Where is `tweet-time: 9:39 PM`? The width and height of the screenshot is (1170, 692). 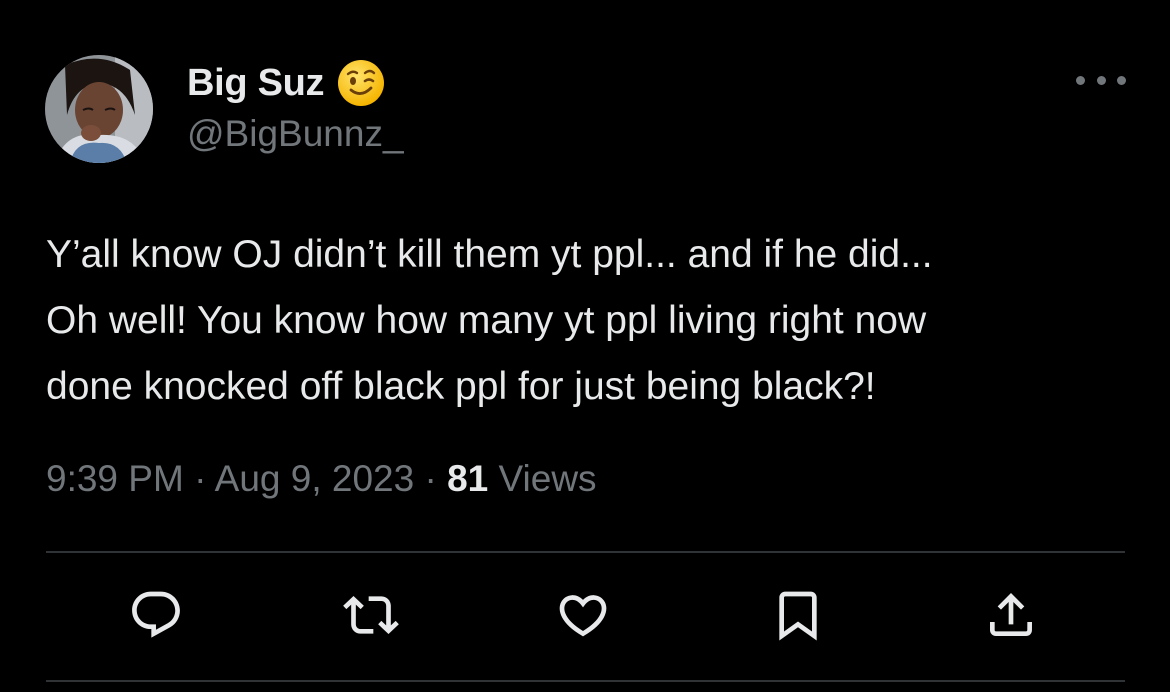 tweet-time: 9:39 PM is located at coordinates (115, 478).